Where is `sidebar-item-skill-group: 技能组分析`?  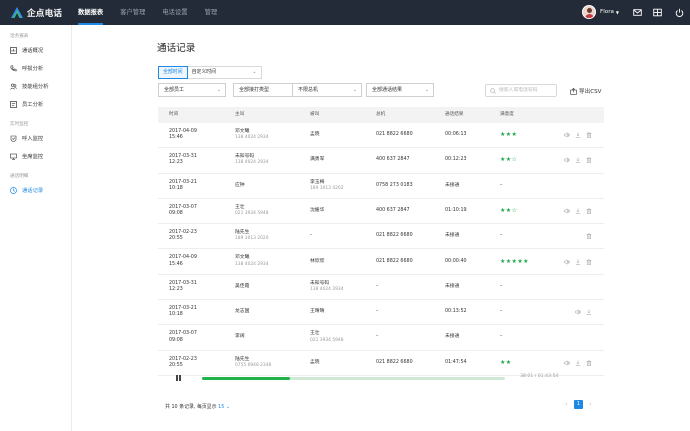
sidebar-item-skill-group: 技能组分析 is located at coordinates (29, 86).